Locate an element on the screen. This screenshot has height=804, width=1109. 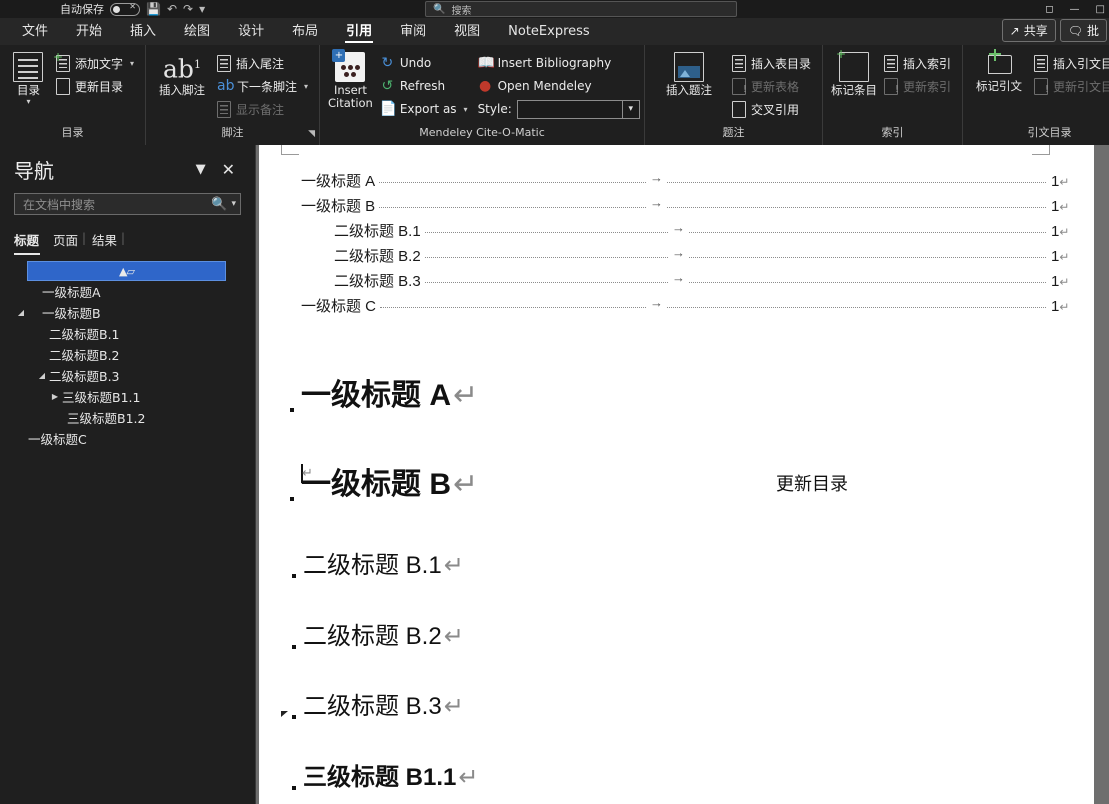
update-toc-button: 更新目录 is located at coordinates (95, 86).